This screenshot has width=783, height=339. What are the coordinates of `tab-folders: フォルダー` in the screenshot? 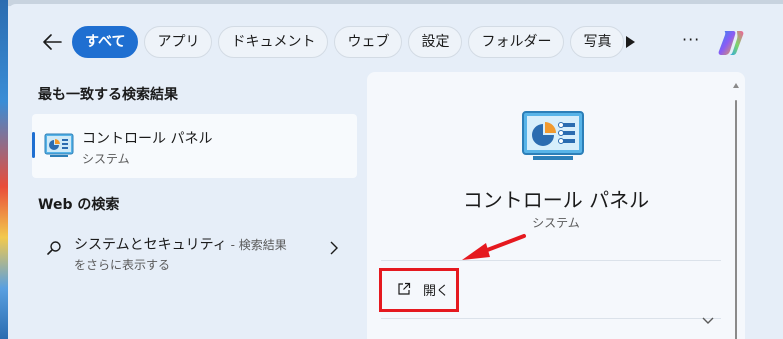 It's located at (516, 42).